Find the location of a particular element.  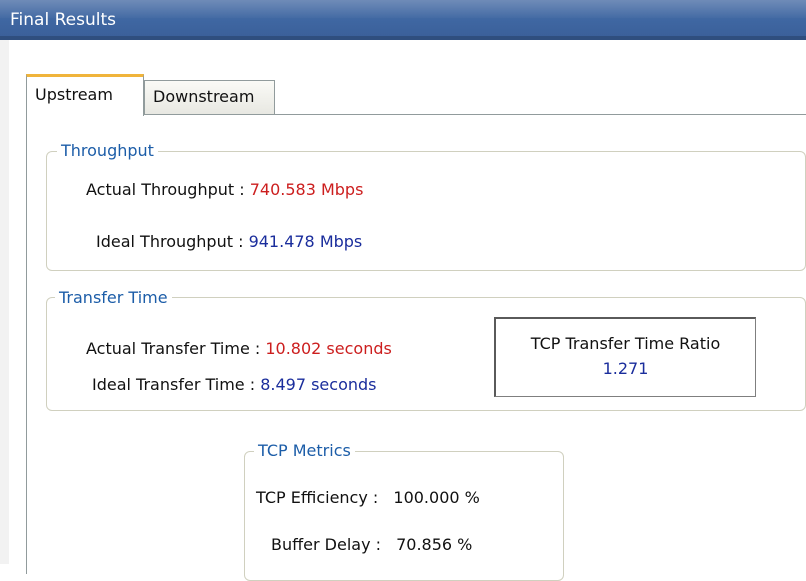

ideal-throughput-value: 941.478 Mbps is located at coordinates (305, 241).